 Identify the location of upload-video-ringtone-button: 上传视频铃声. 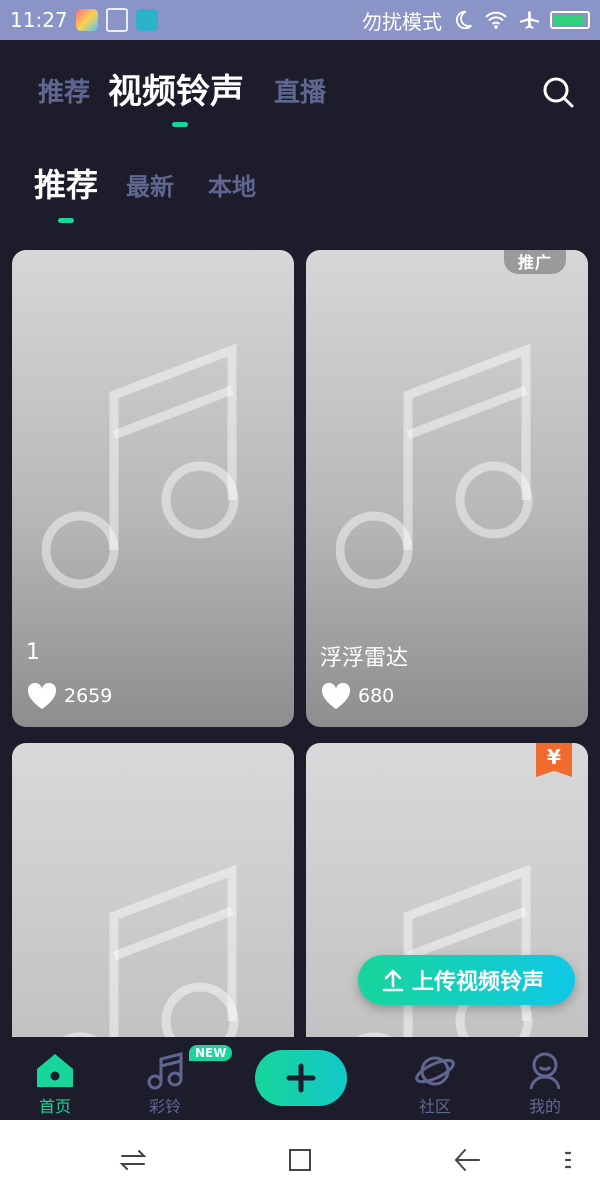
(466, 980).